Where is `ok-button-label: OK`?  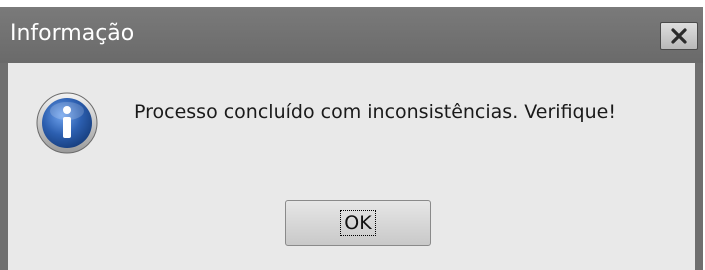
ok-button-label: OK is located at coordinates (358, 223).